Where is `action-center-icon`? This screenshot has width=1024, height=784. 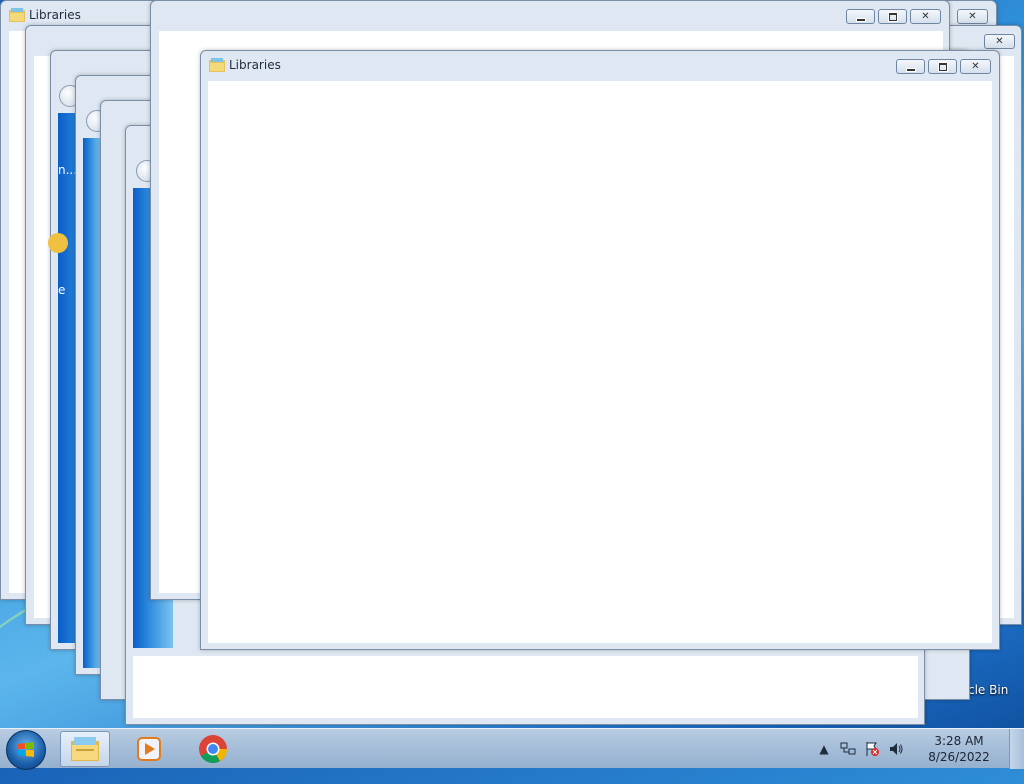 action-center-icon is located at coordinates (872, 749).